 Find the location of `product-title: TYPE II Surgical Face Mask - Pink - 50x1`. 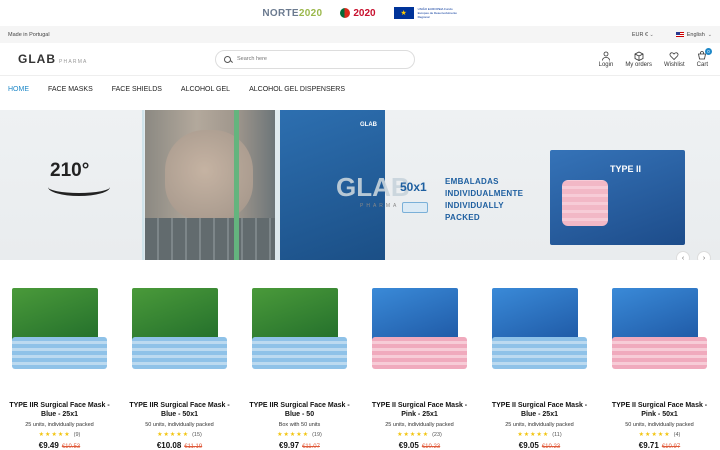

product-title: TYPE II Surgical Face Mask - Pink - 50x1 is located at coordinates (659, 410).